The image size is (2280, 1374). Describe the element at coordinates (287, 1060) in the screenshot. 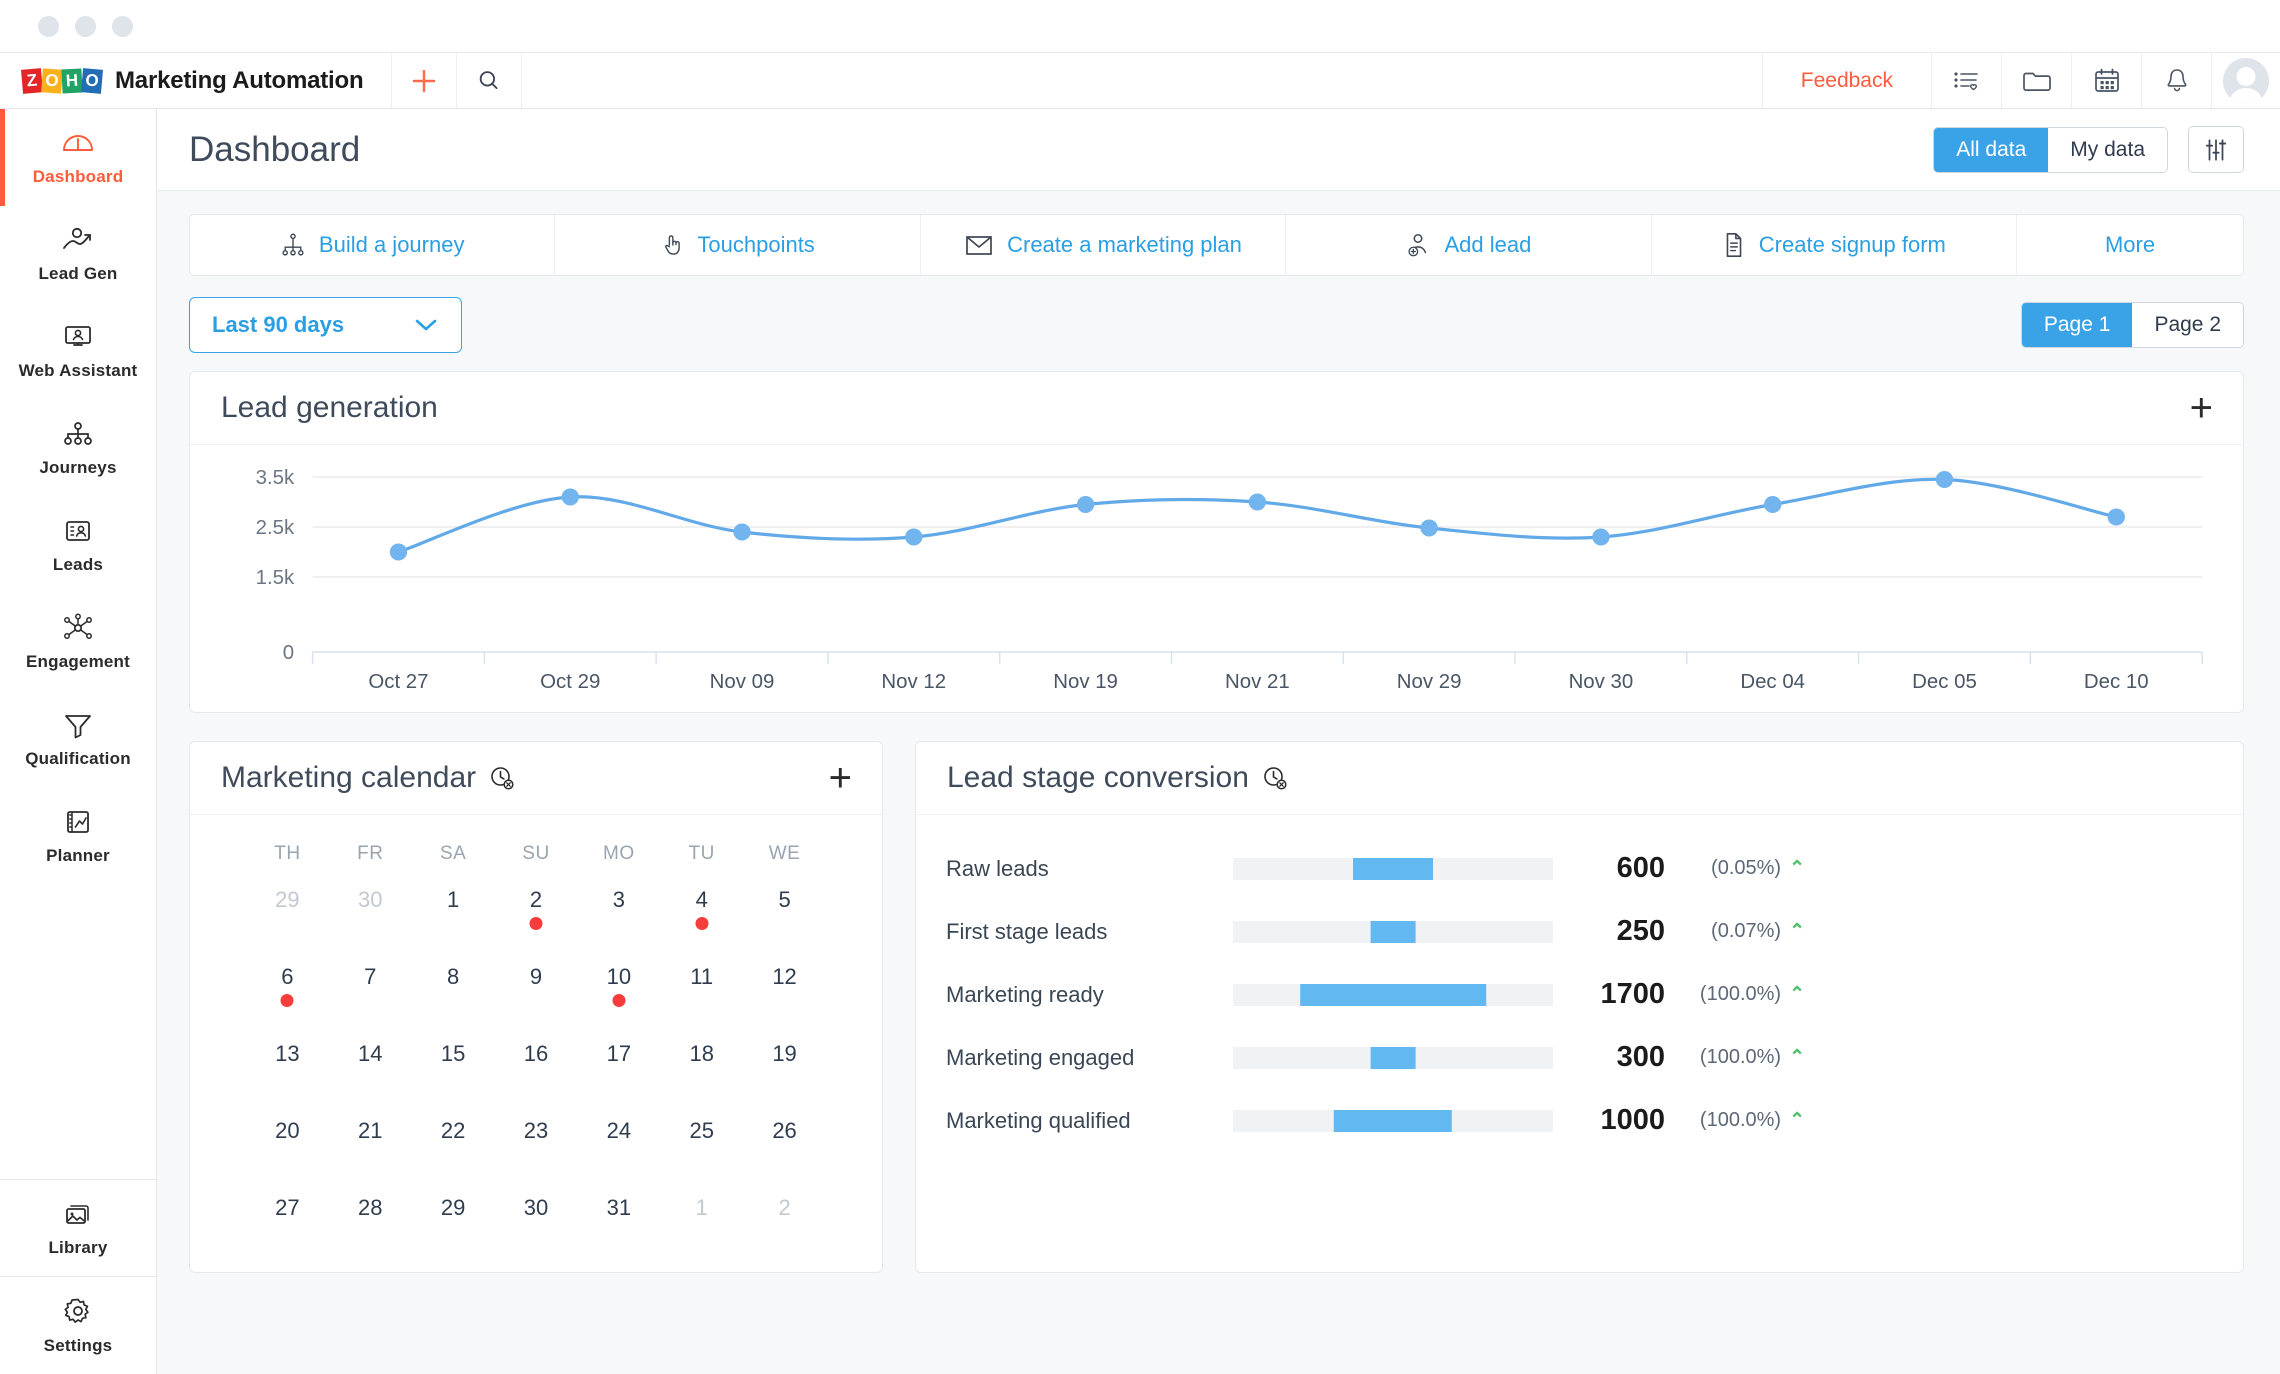

I see `calendar-day-cell: 13` at that location.